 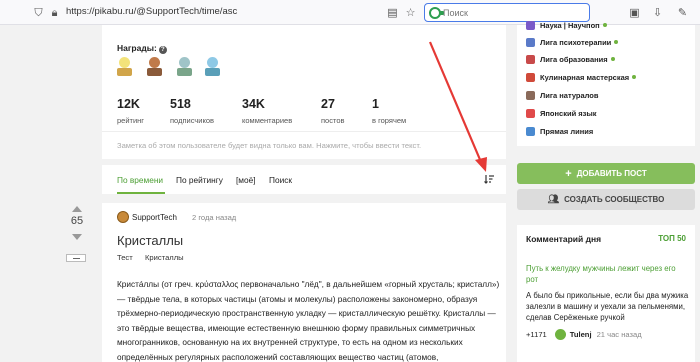 What do you see at coordinates (180, 104) in the screenshot?
I see `stat-value: 518` at bounding box center [180, 104].